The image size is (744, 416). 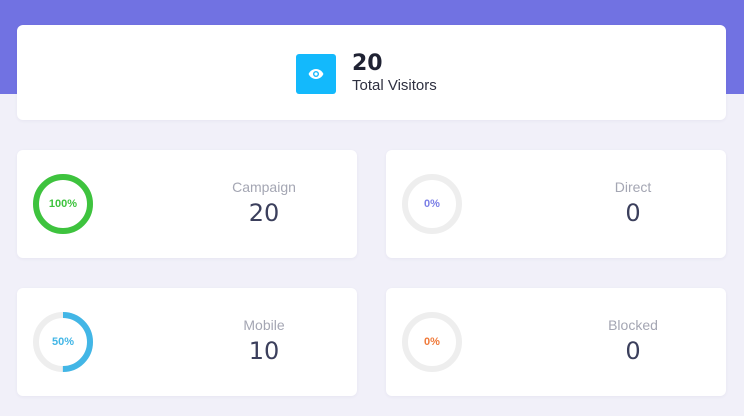 I want to click on blocked-label: Blocked, so click(x=633, y=325).